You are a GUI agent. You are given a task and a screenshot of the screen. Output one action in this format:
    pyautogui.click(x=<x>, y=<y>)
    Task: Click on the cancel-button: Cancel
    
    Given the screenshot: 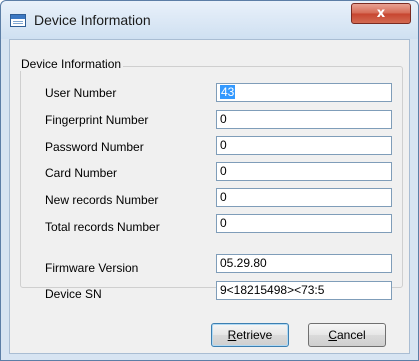 What is the action you would take?
    pyautogui.click(x=347, y=335)
    